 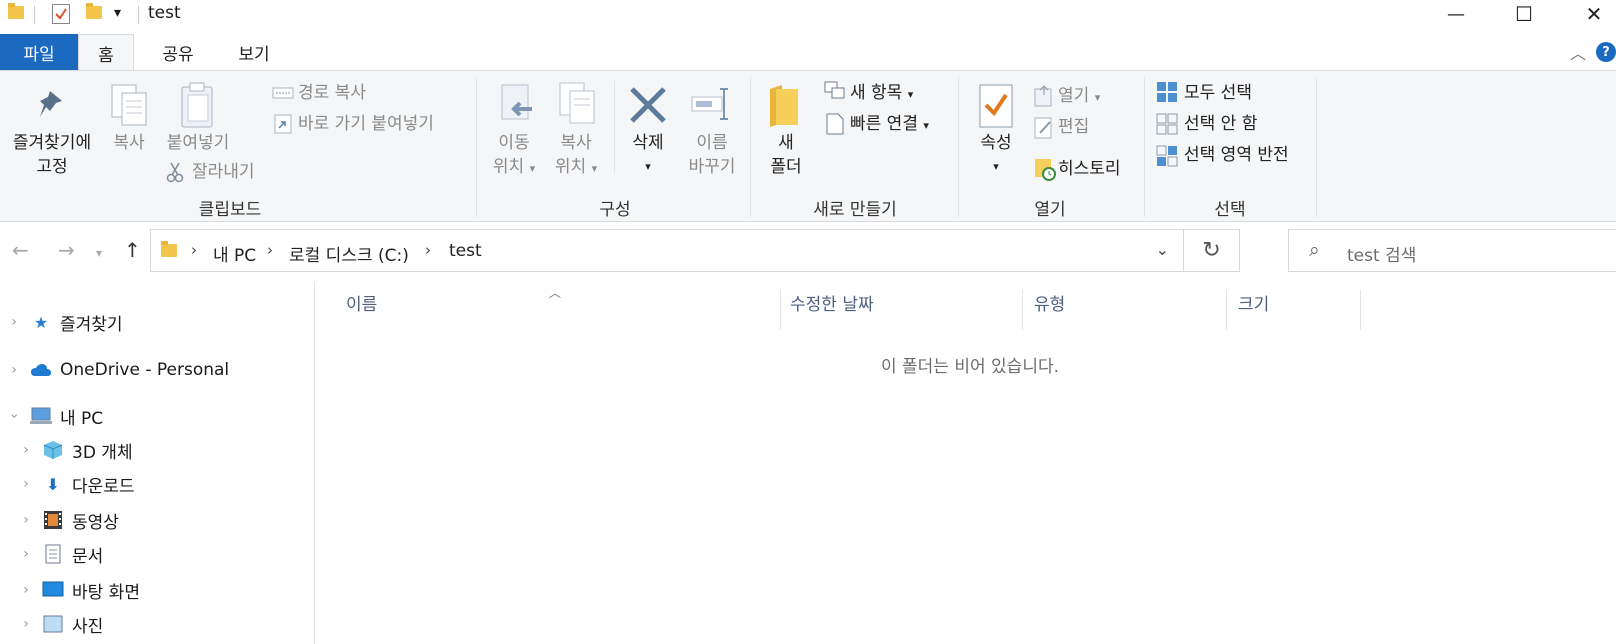 What do you see at coordinates (41, 322) in the screenshot?
I see `star-icon: ★` at bounding box center [41, 322].